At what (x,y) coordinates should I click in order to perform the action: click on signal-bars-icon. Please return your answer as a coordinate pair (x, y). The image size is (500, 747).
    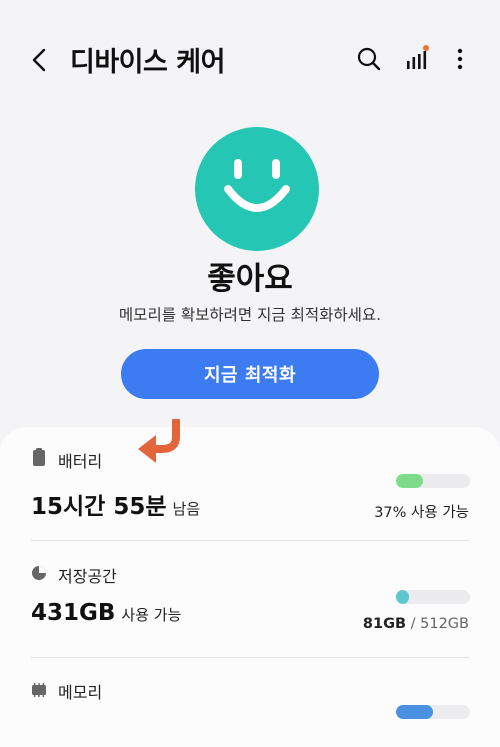
    Looking at the image, I should click on (418, 59).